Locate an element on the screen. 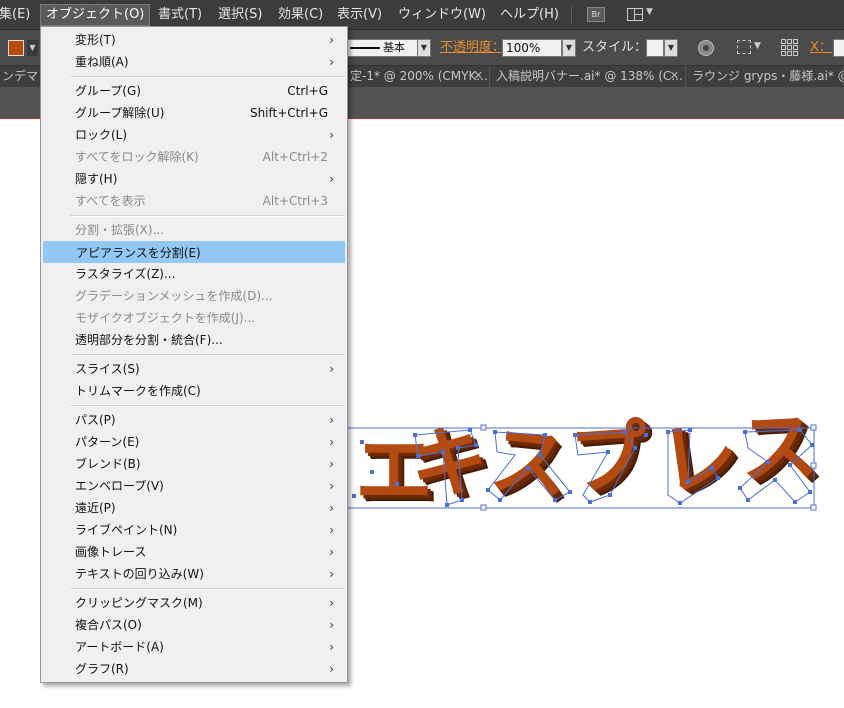 The width and height of the screenshot is (844, 708). menu-item-perspective: 遠近(P) › is located at coordinates (194, 508).